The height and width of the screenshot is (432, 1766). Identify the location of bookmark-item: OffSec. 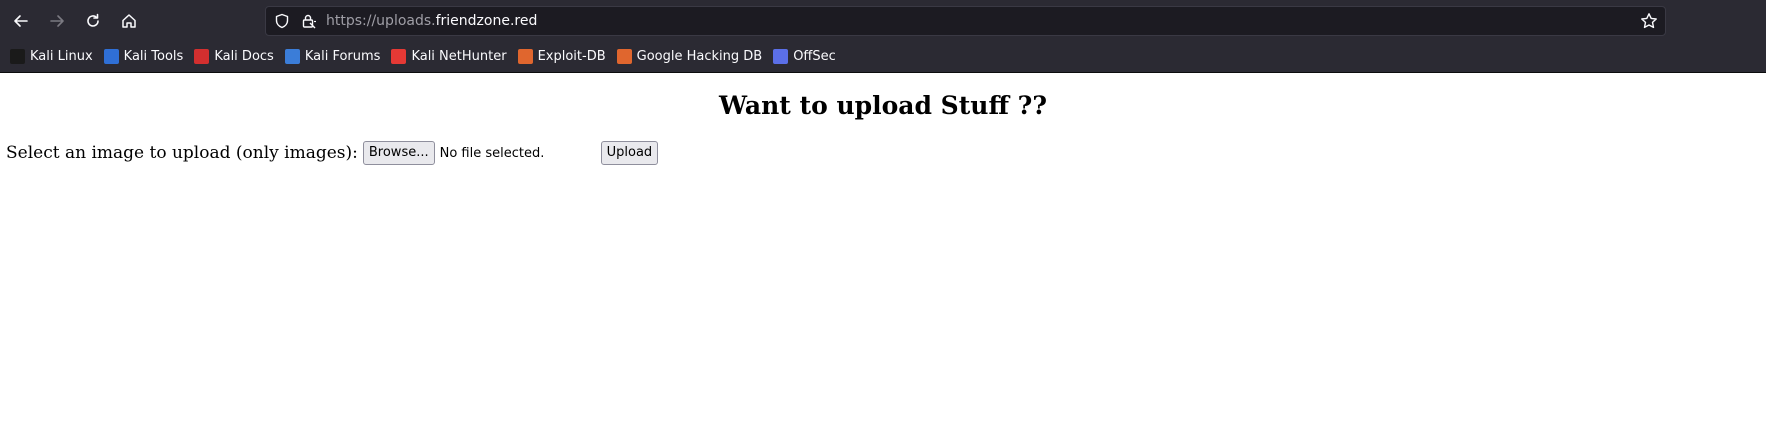
(804, 56).